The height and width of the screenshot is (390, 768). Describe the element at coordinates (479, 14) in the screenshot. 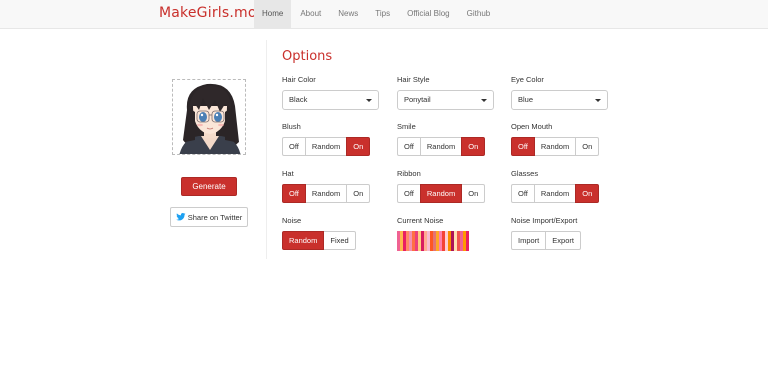

I see `nav-item-github: Github` at that location.